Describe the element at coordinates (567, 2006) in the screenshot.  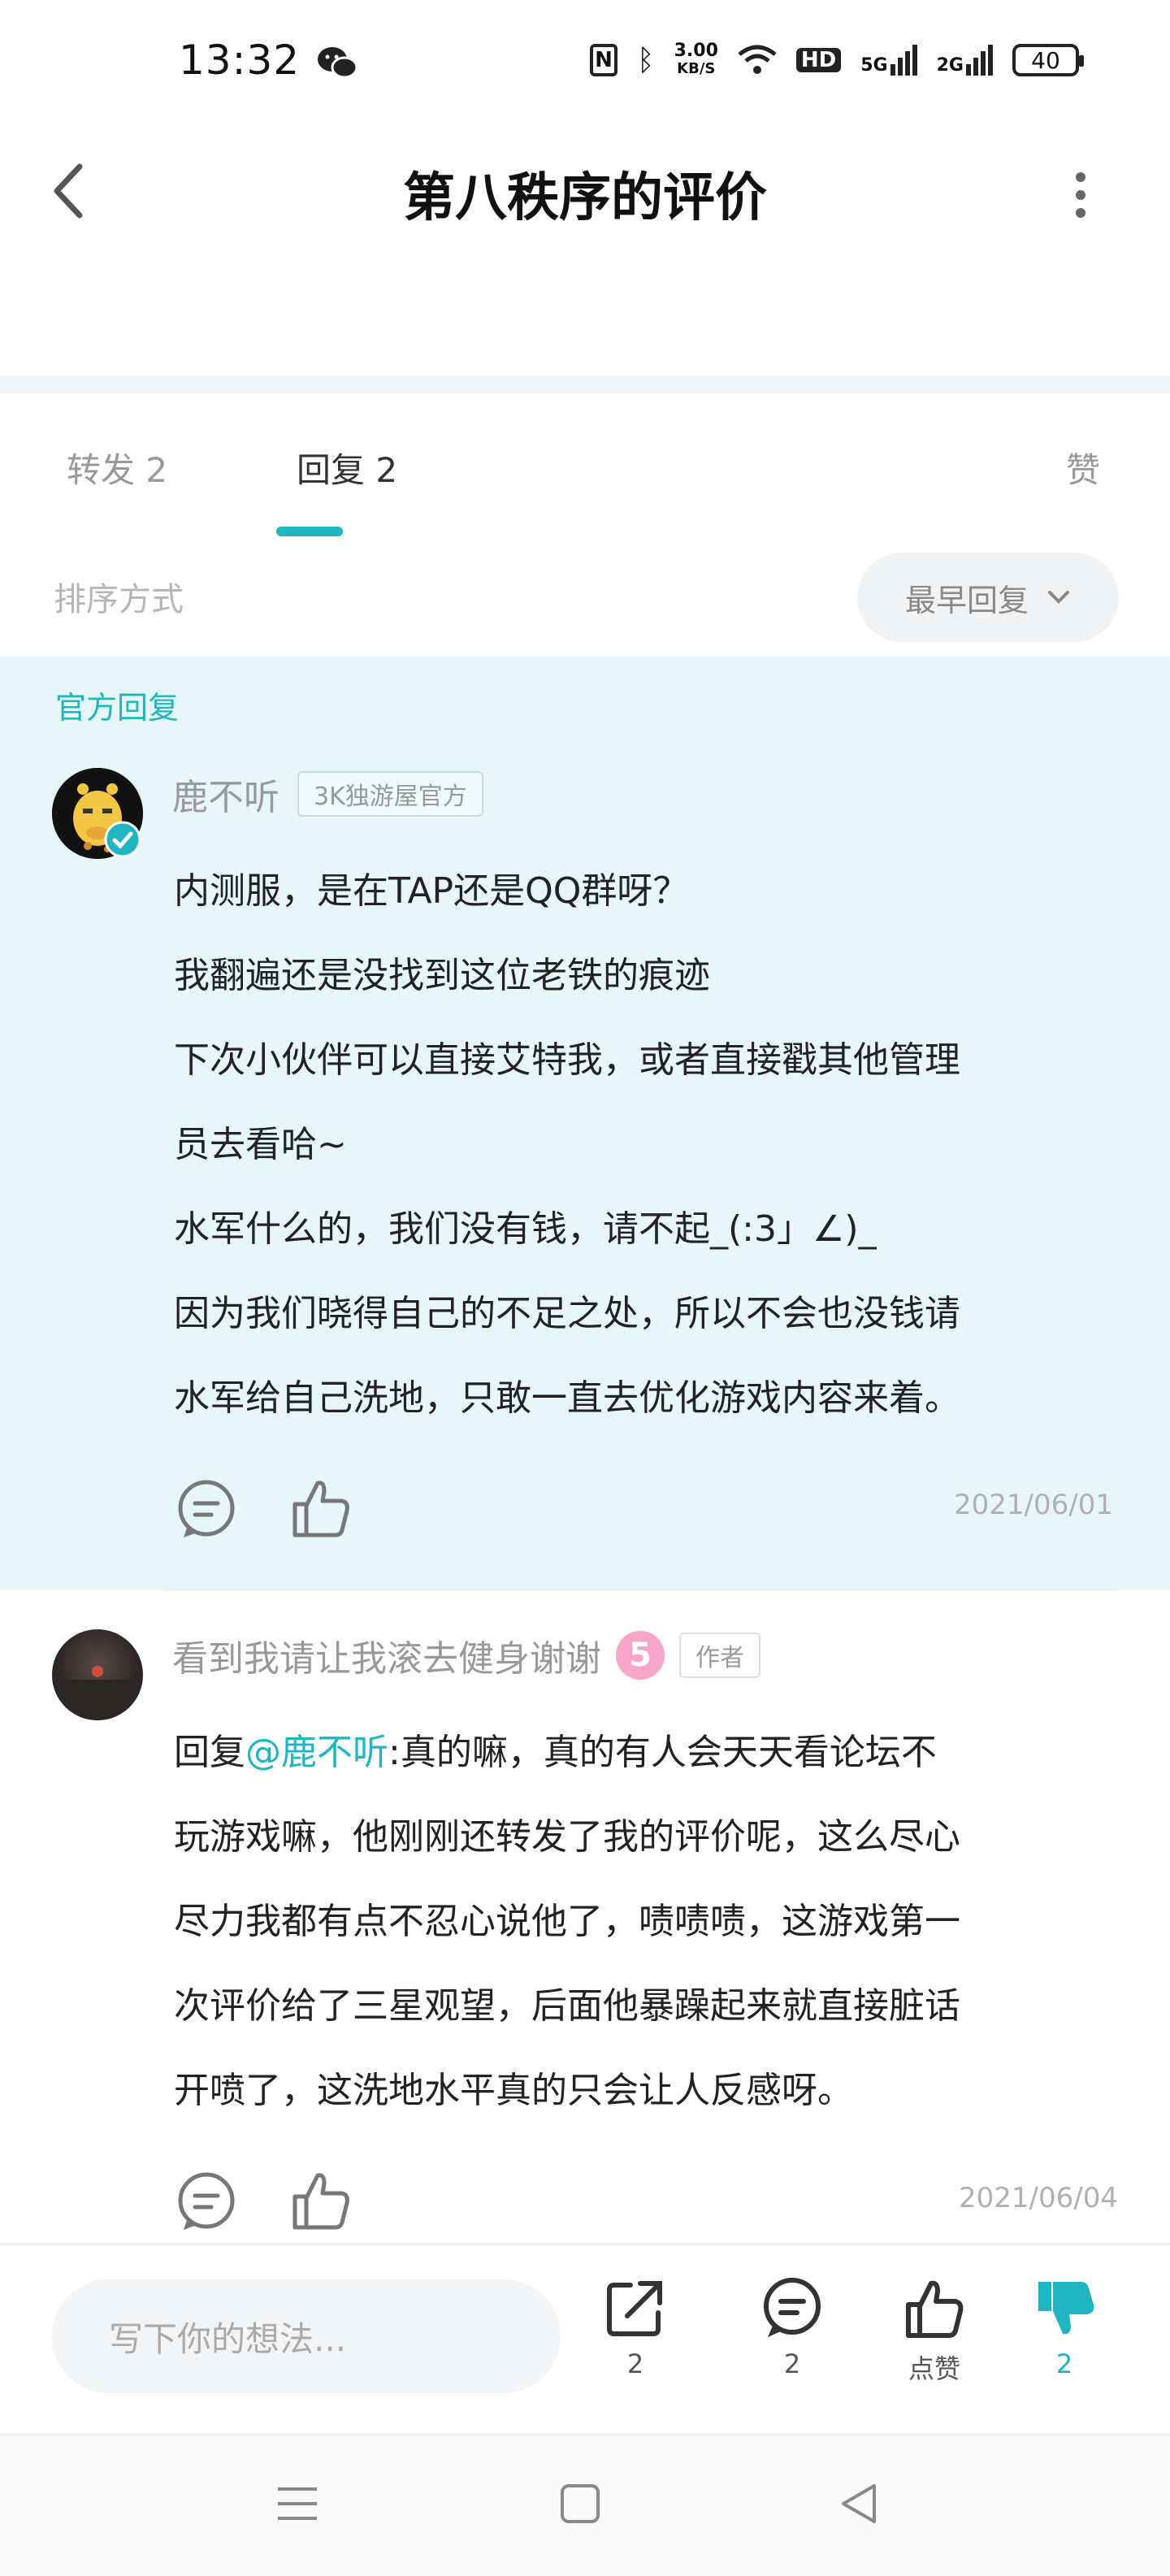
I see `reply-line: 次评价给了三星观望，后面他暴躁起来就直接脏话` at that location.